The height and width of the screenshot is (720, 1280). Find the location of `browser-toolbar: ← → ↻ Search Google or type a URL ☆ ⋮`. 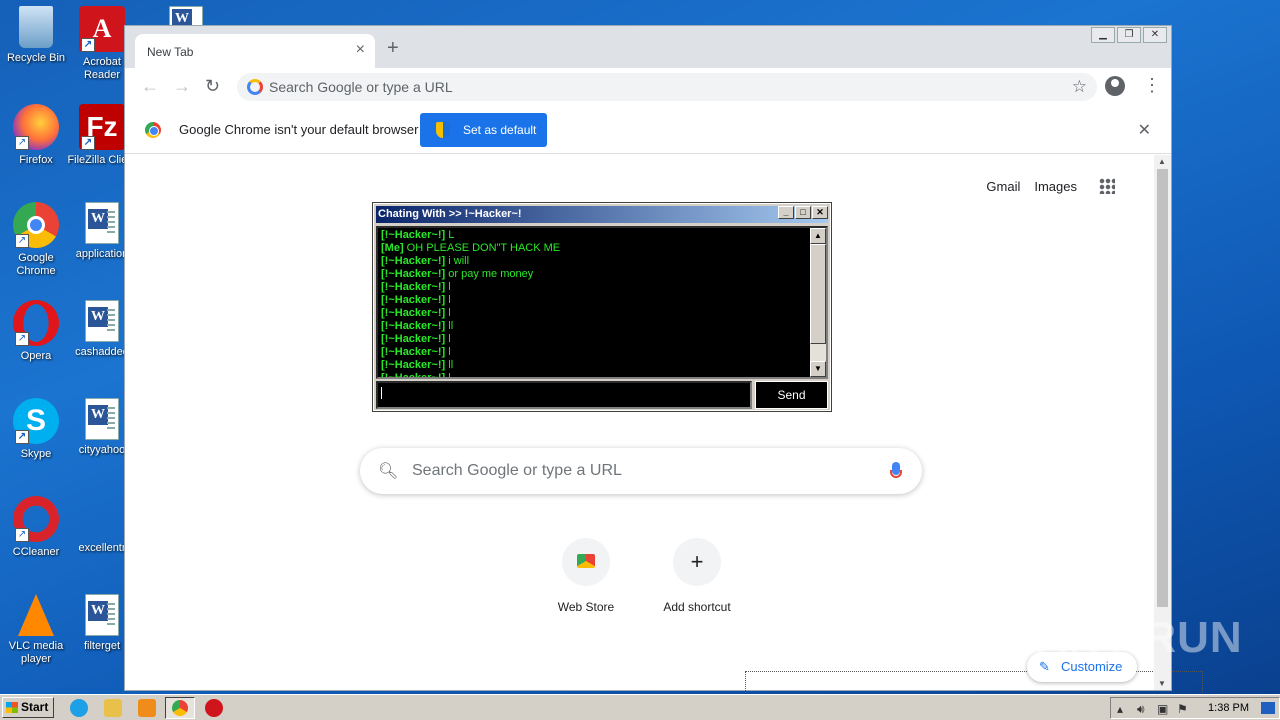

browser-toolbar: ← → ↻ Search Google or type a URL ☆ ⋮ is located at coordinates (648, 87).